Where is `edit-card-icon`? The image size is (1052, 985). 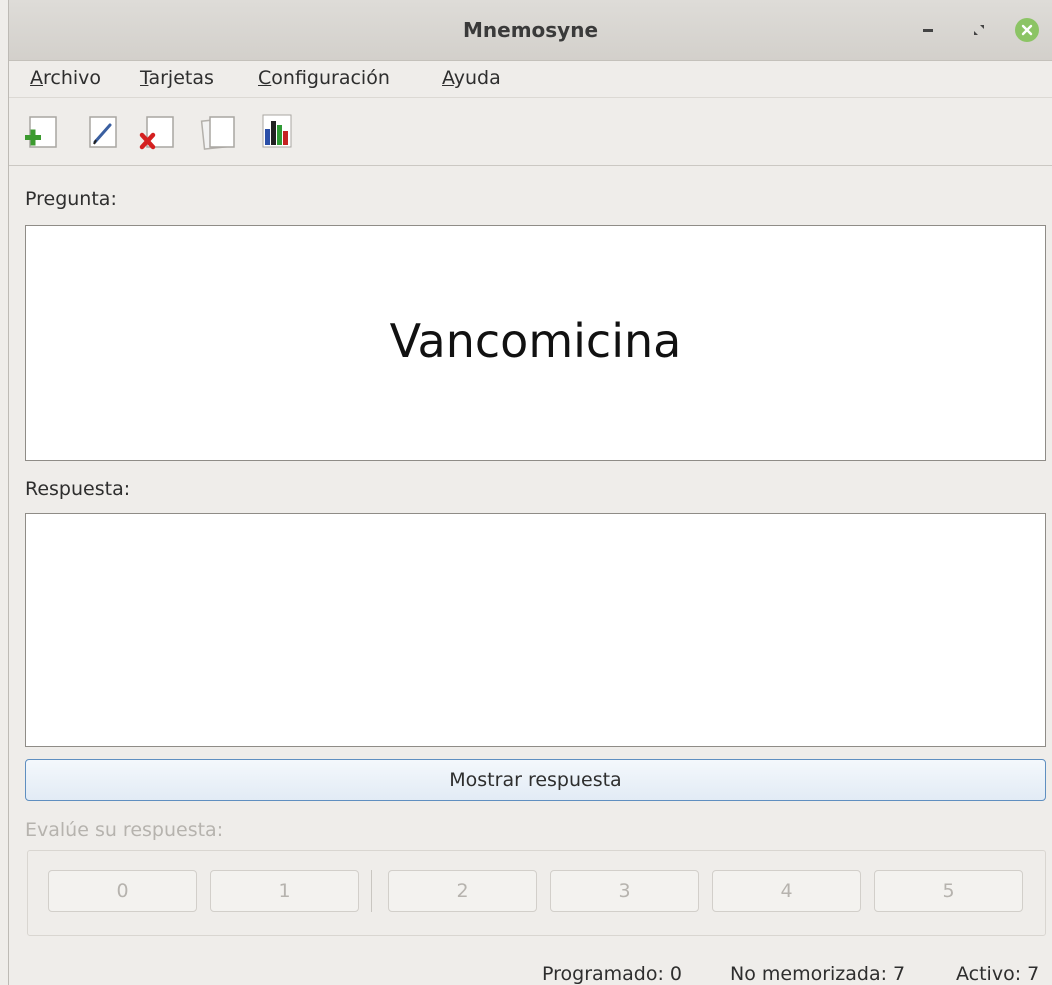
edit-card-icon is located at coordinates (103, 132).